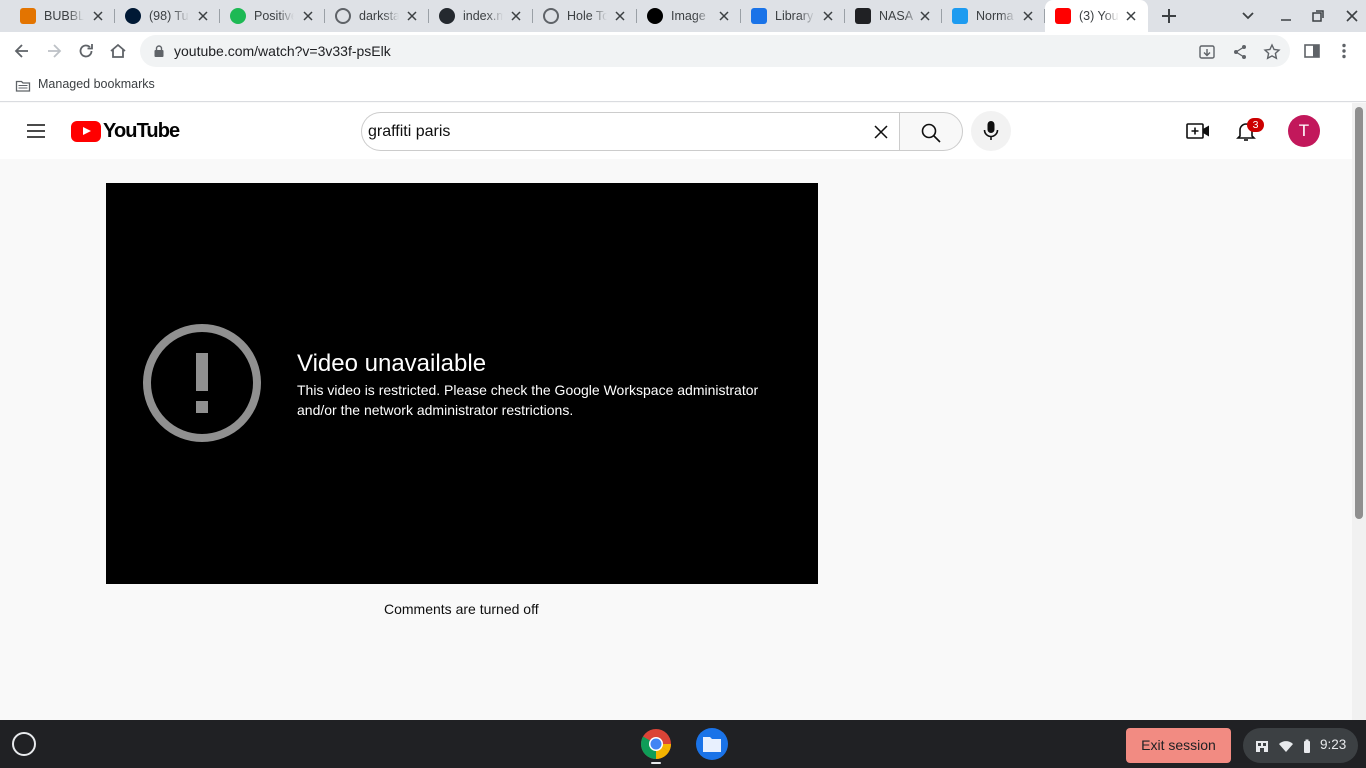  Describe the element at coordinates (656, 744) in the screenshot. I see `chrome-app-icon` at that location.